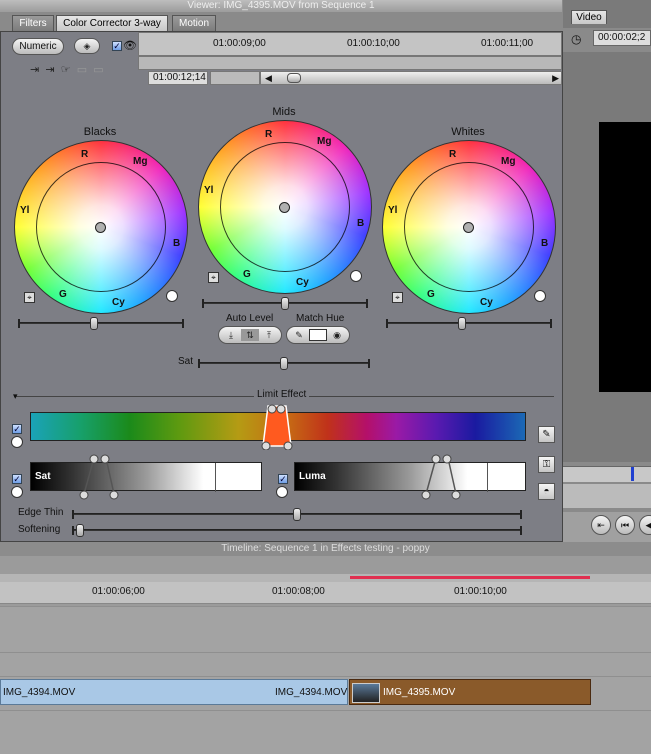 The height and width of the screenshot is (754, 651). I want to click on copy2-icon: ▭, so click(98, 70).